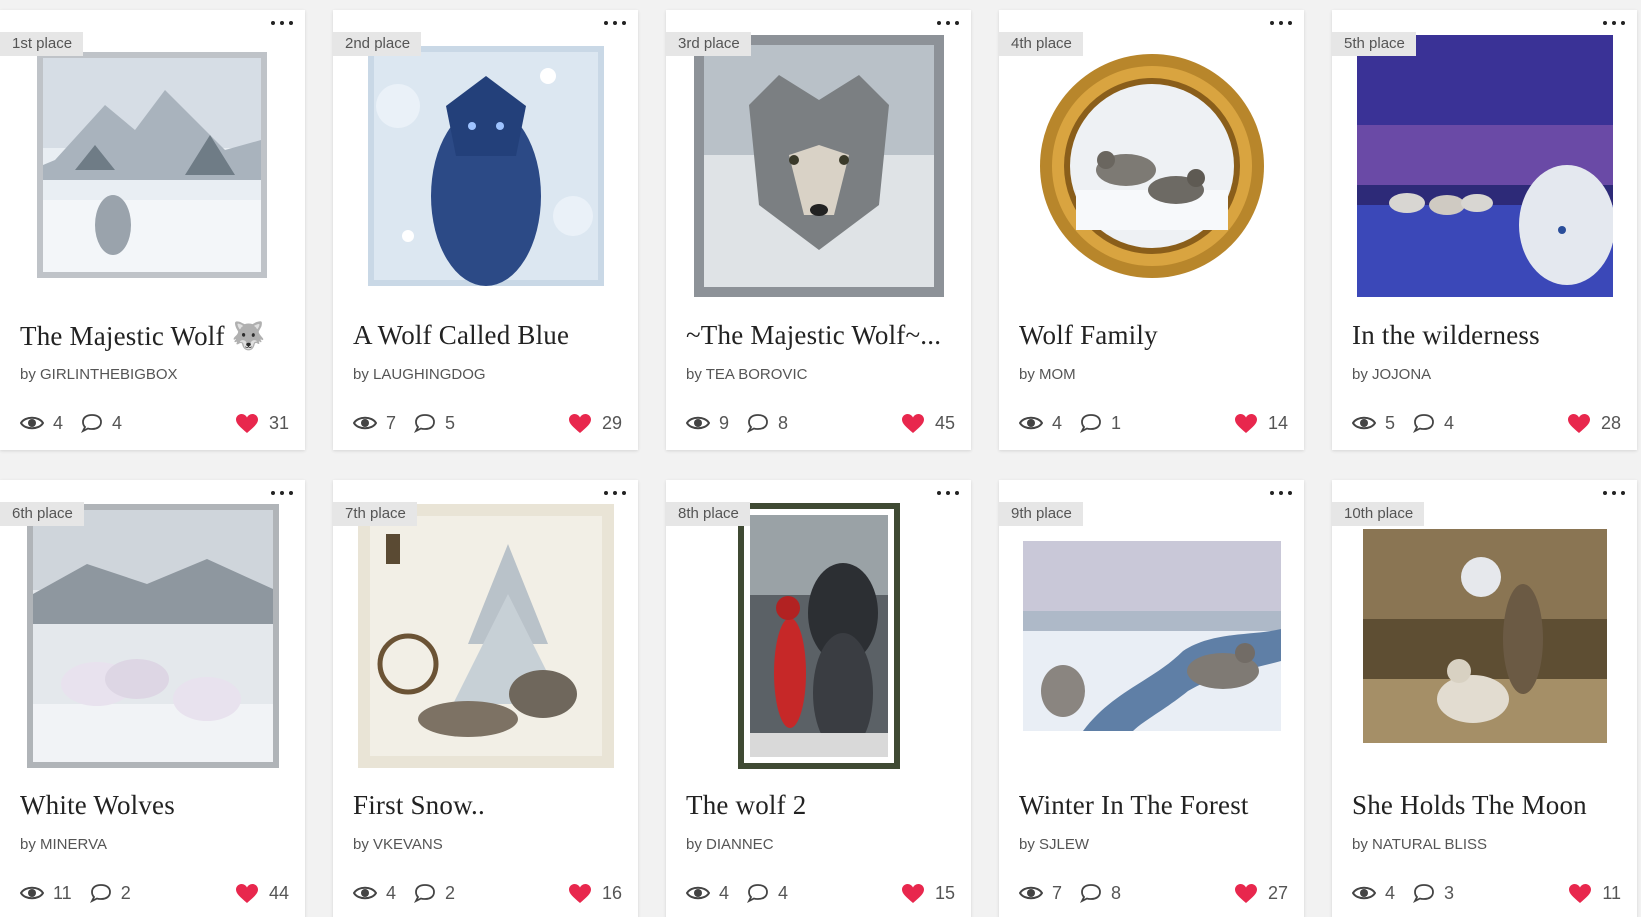 The height and width of the screenshot is (917, 1641). I want to click on like-button: 16, so click(595, 893).